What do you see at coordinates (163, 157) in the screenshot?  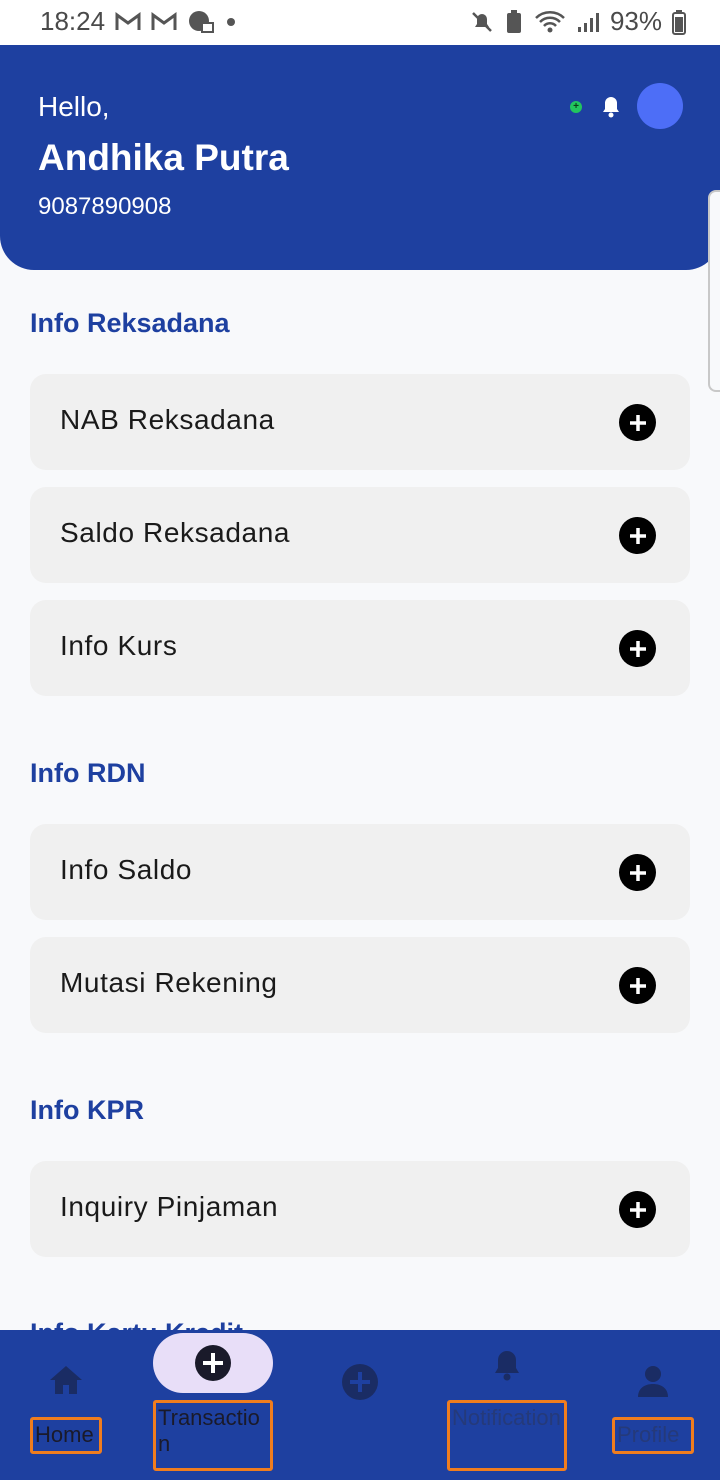 I see `user-name: Andhika Putra` at bounding box center [163, 157].